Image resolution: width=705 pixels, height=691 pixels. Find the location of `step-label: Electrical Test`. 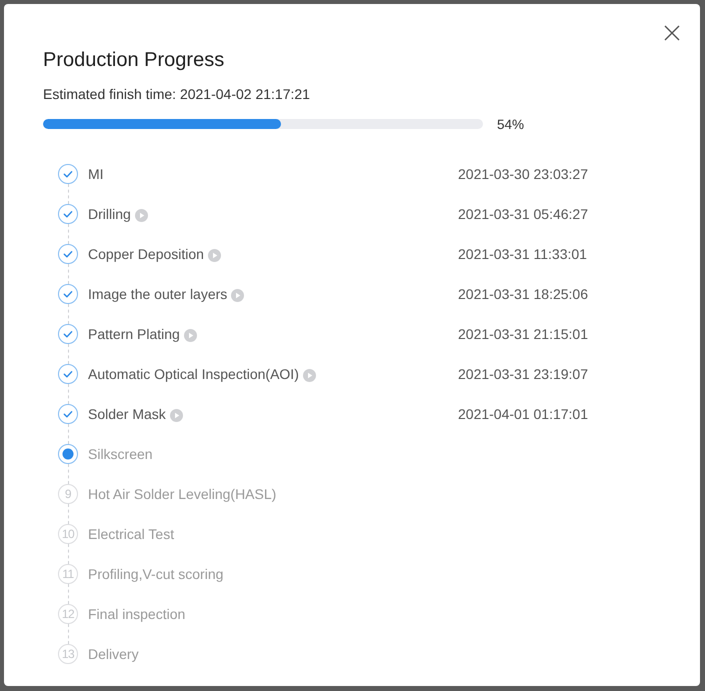

step-label: Electrical Test is located at coordinates (131, 534).